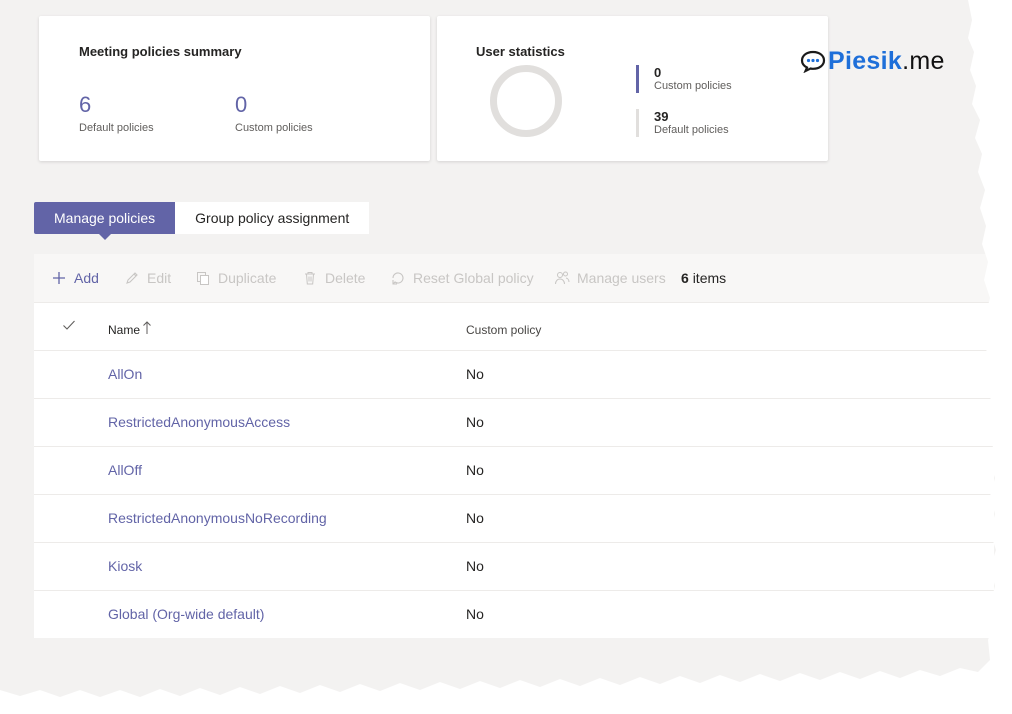 Image resolution: width=1012 pixels, height=714 pixels. I want to click on table-row: AllOff No, so click(514, 471).